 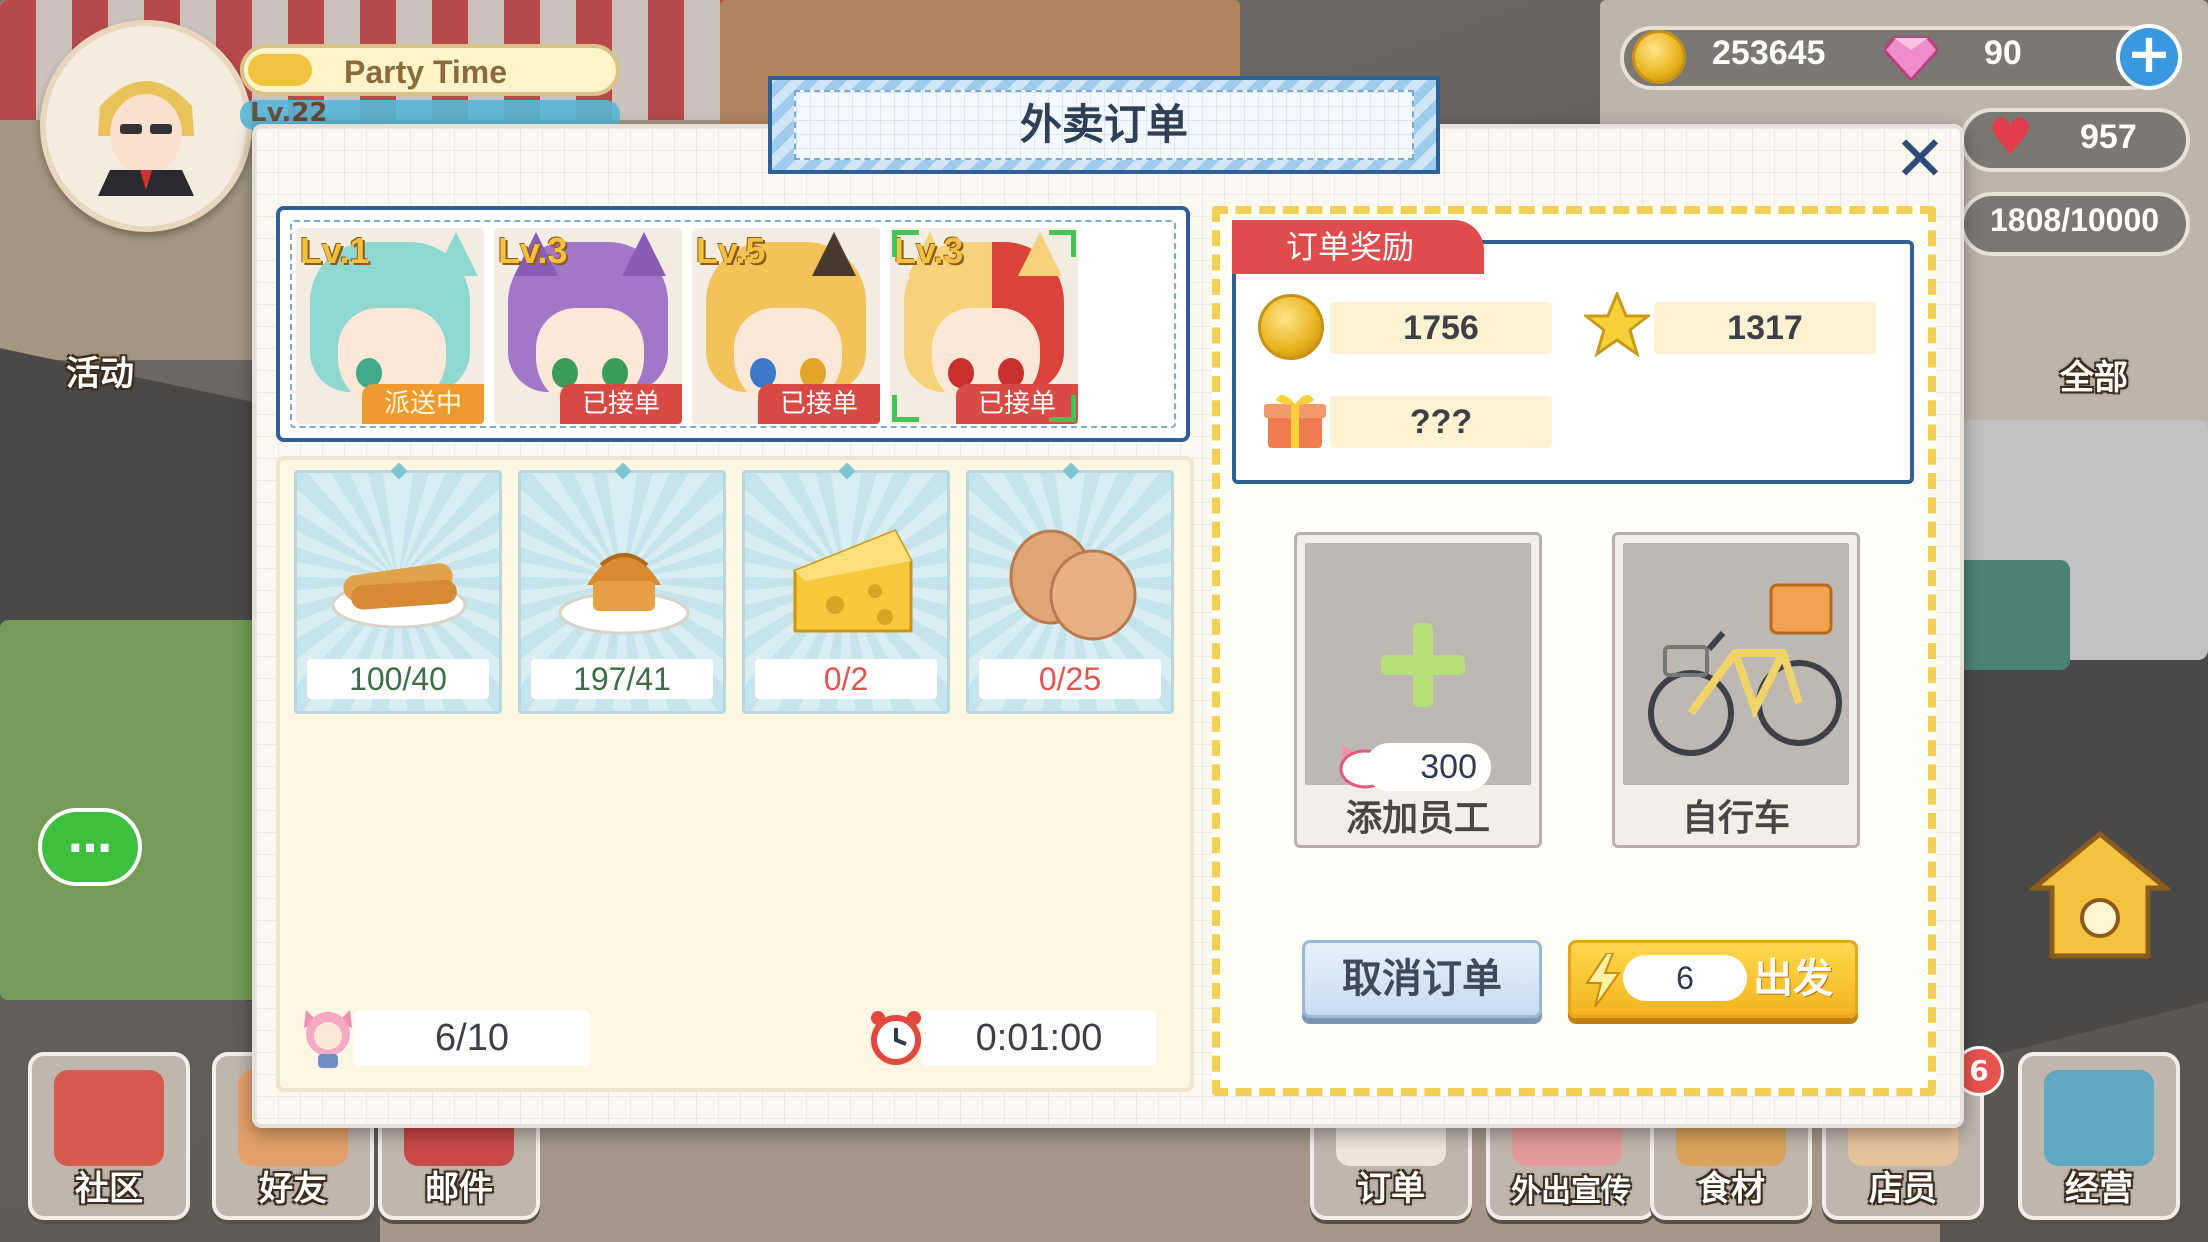 What do you see at coordinates (423, 404) in the screenshot?
I see `courier-status: 派送中` at bounding box center [423, 404].